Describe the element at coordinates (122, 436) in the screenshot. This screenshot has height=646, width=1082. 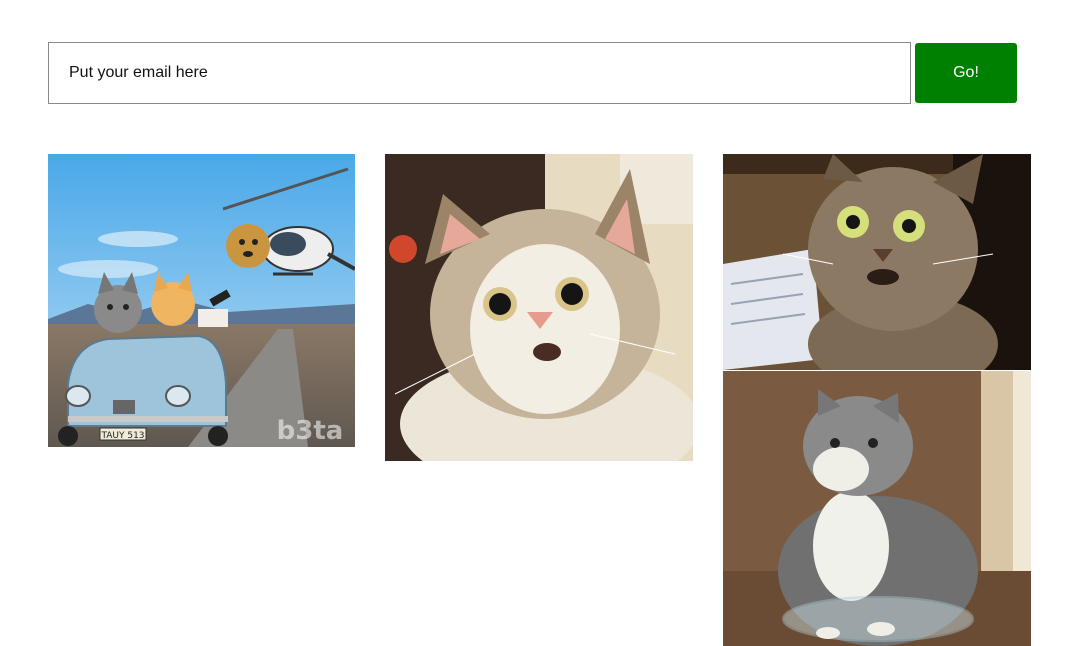
I see `license-plate: TAUY 513` at that location.